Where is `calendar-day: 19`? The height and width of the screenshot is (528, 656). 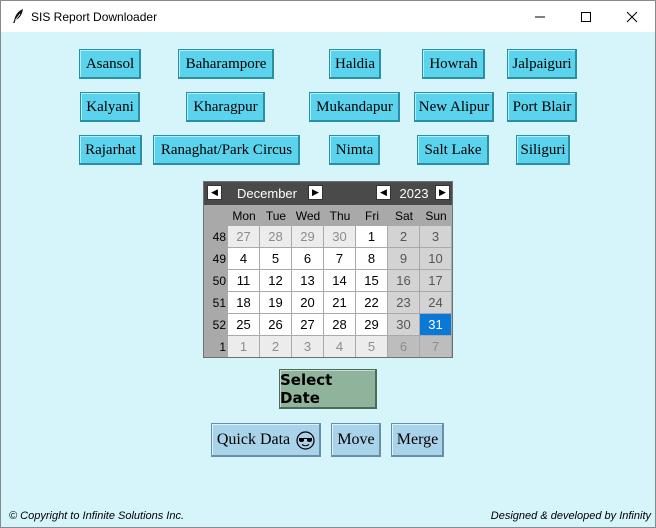
calendar-day: 19 is located at coordinates (275, 302).